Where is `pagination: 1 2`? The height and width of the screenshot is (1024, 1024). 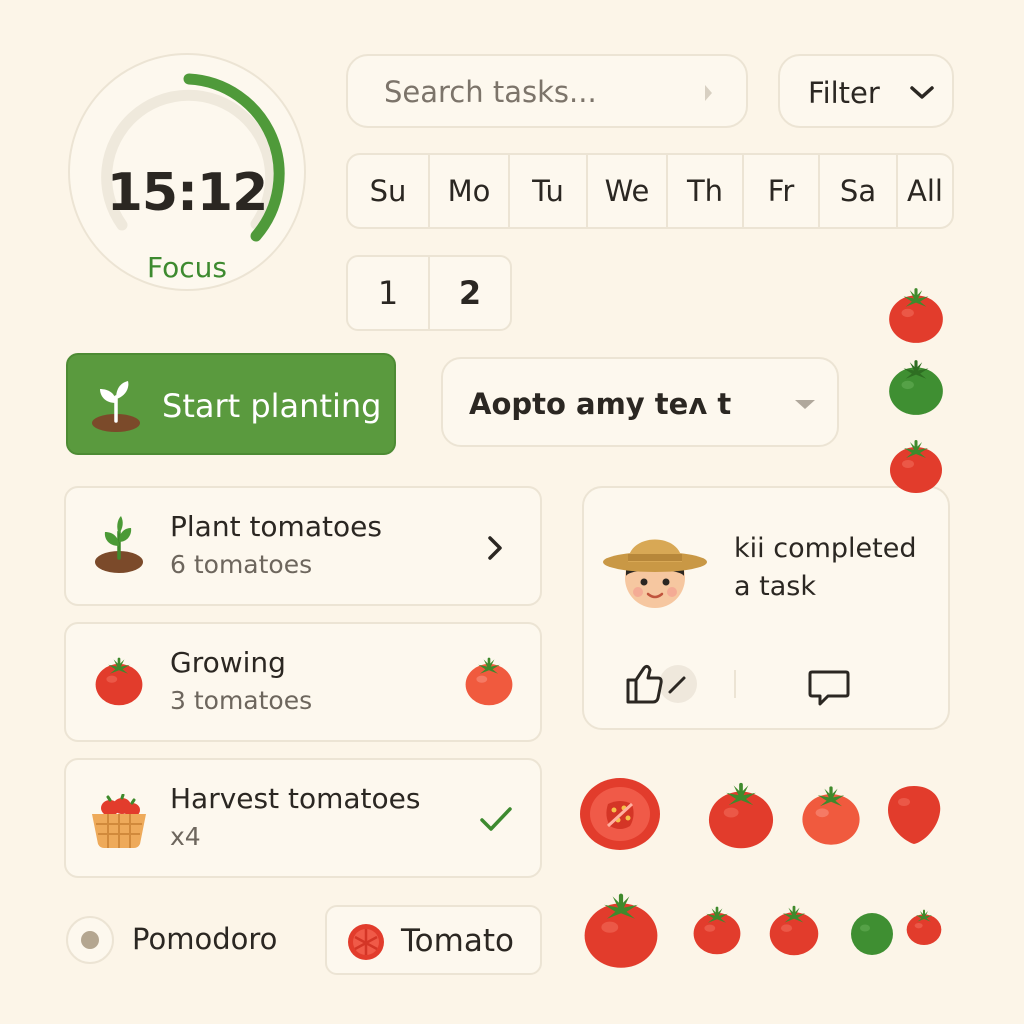 pagination: 1 2 is located at coordinates (429, 293).